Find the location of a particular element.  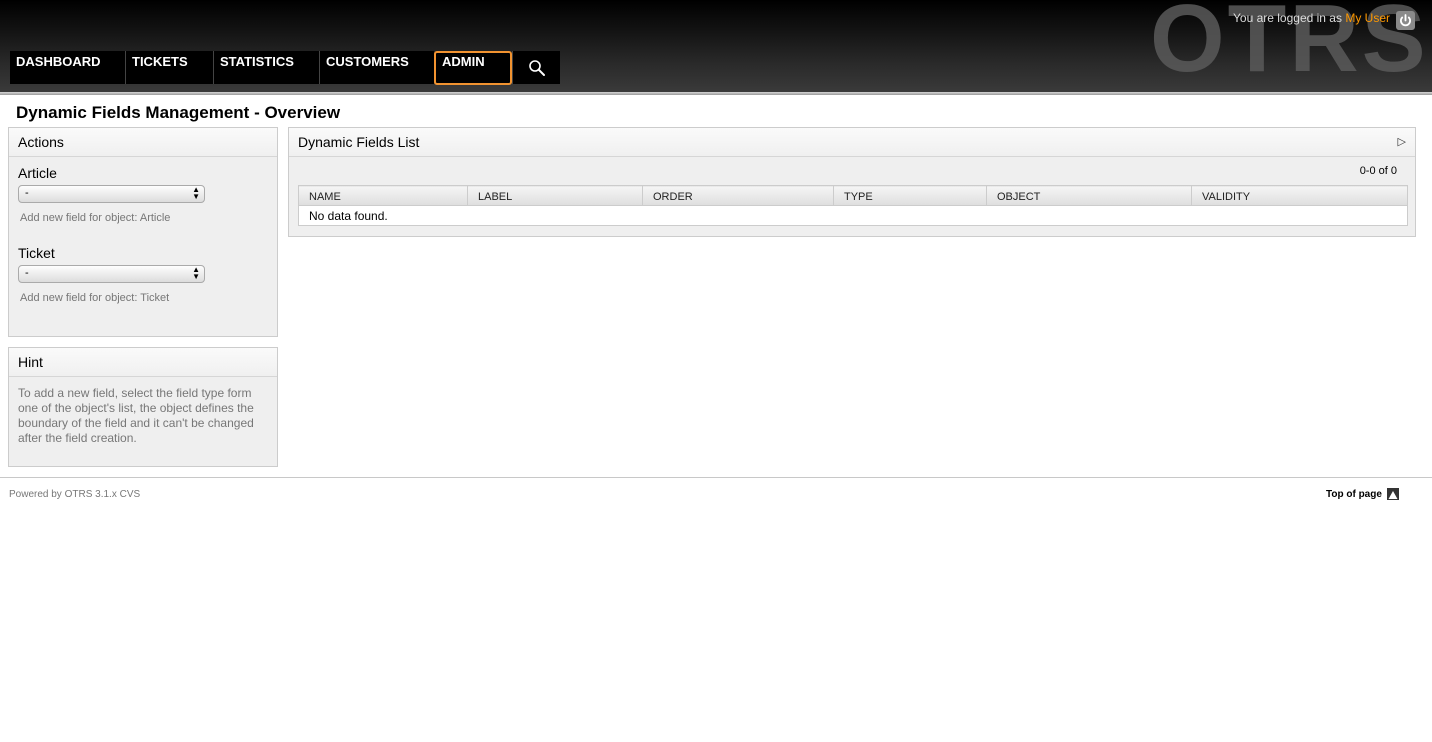

table-row: No data found. is located at coordinates (853, 216).